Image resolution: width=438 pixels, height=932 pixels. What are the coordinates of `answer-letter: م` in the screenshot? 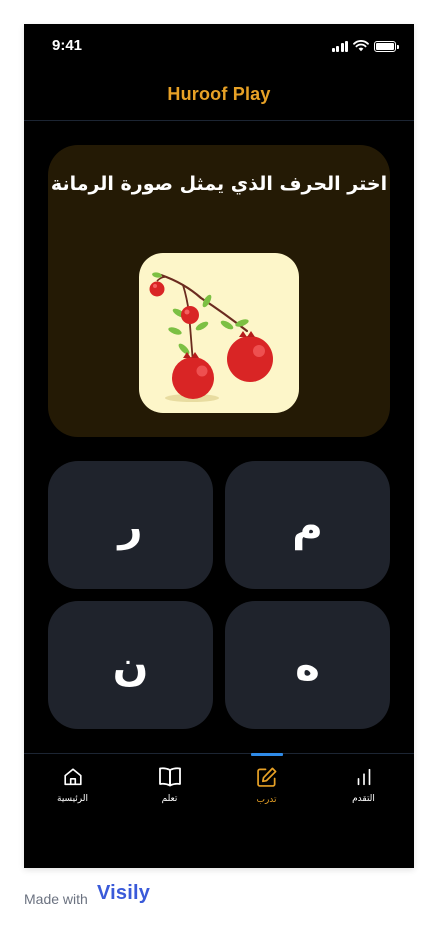 It's located at (307, 525).